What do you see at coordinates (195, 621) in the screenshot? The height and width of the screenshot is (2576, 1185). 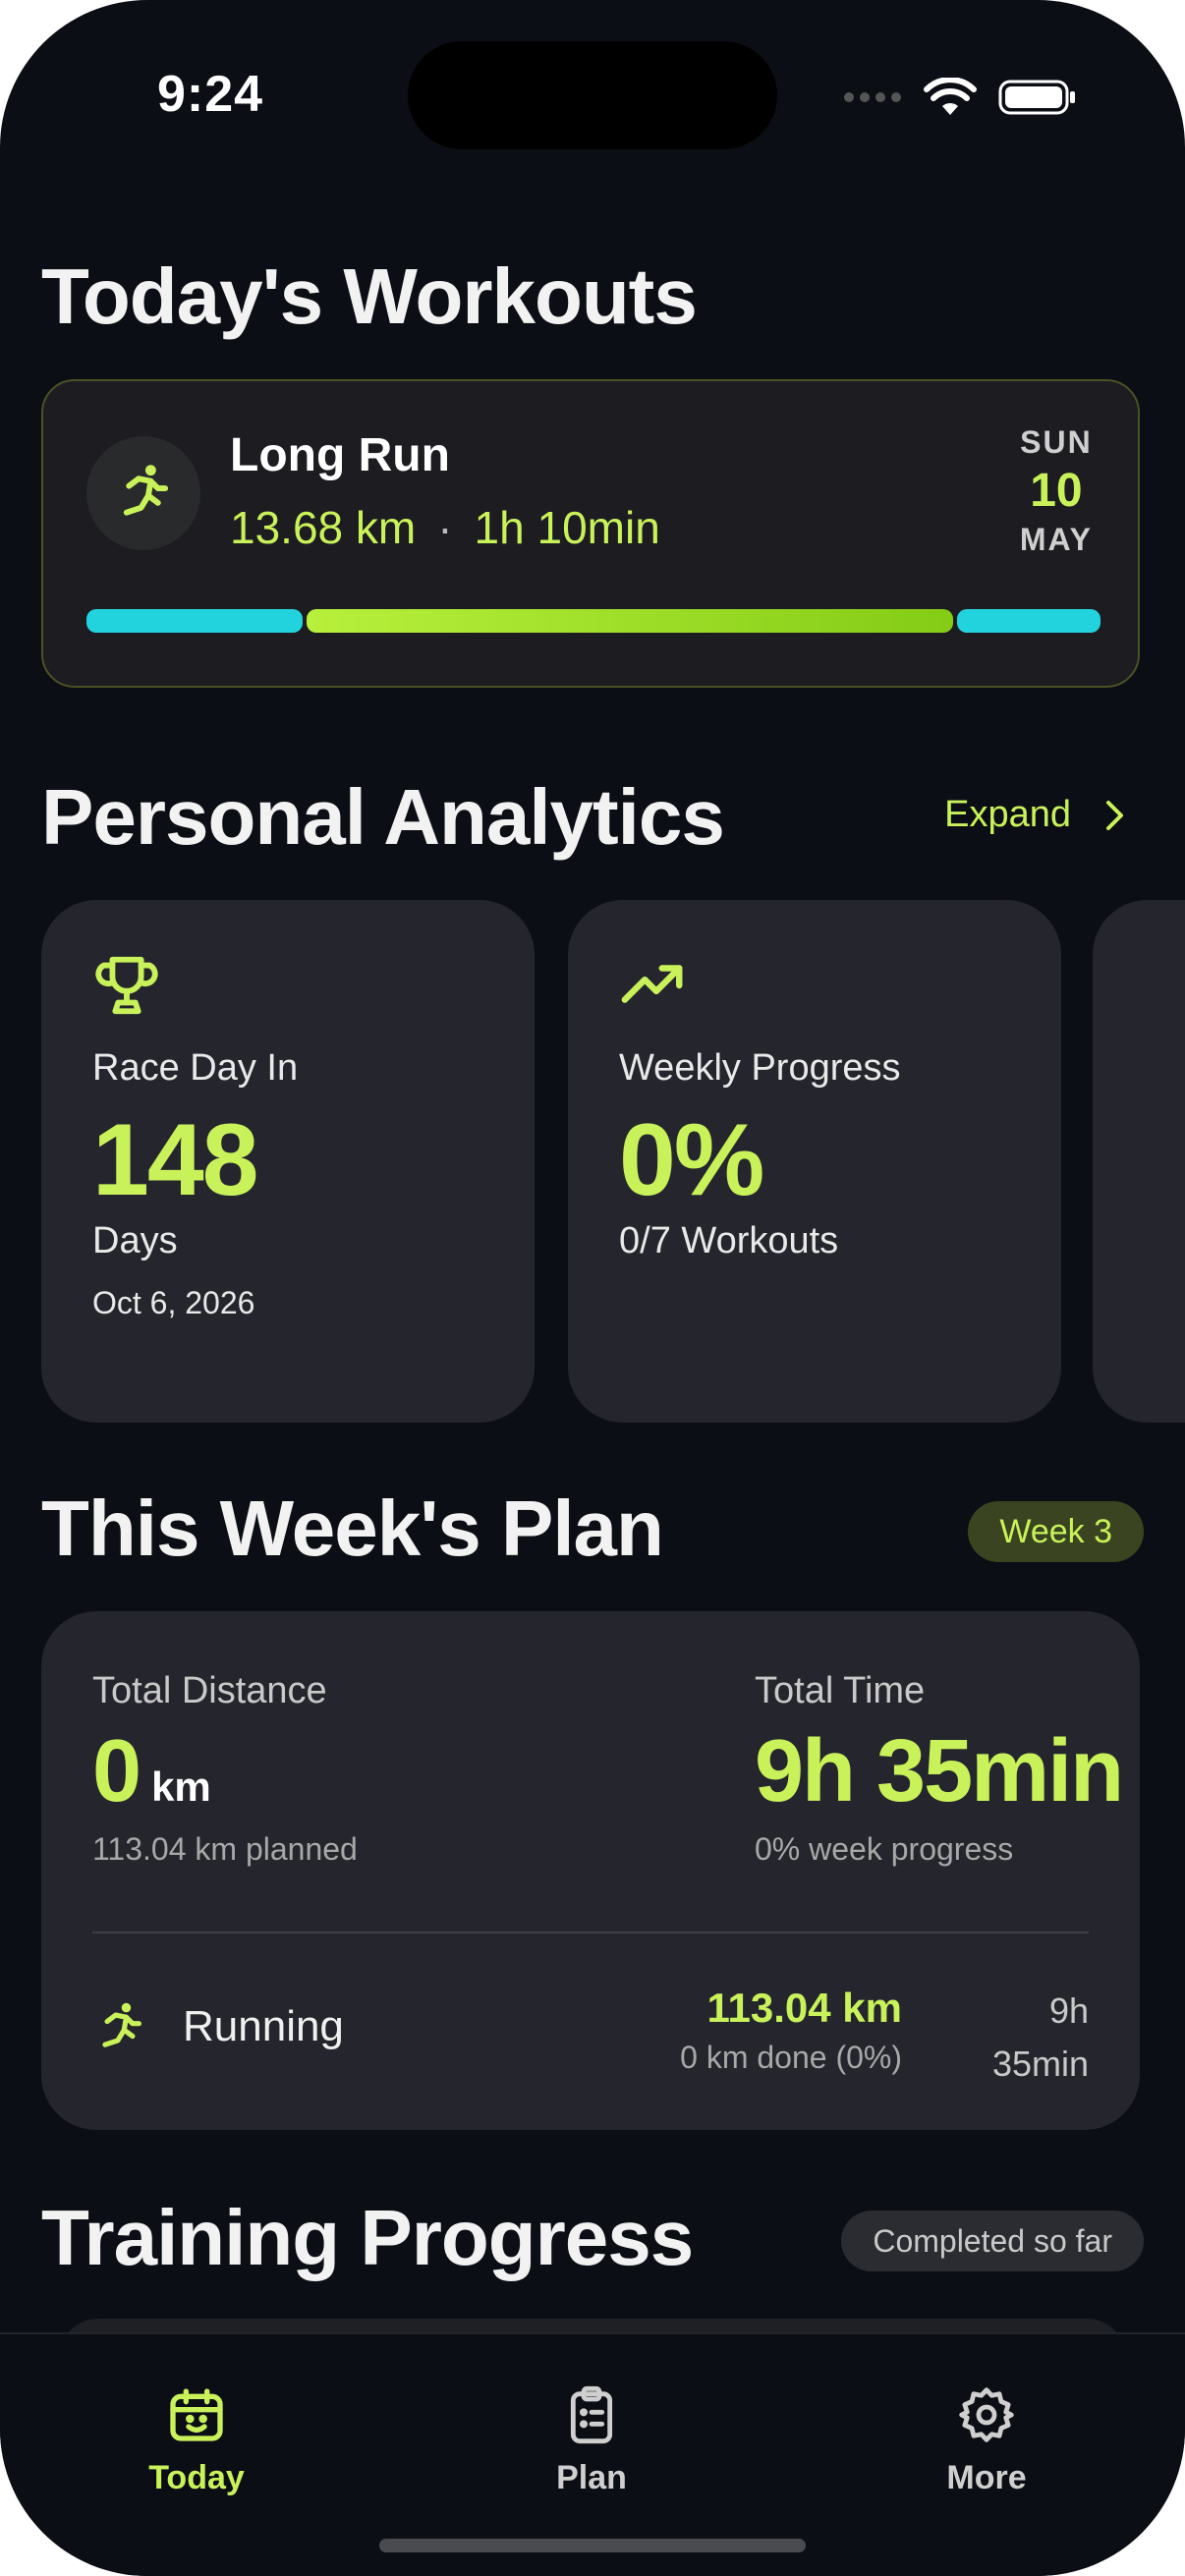 I see `warmup-segment` at bounding box center [195, 621].